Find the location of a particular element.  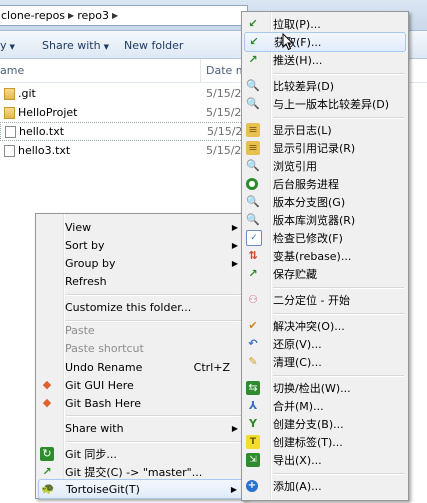

organize-button: y ▼ is located at coordinates (7, 45).